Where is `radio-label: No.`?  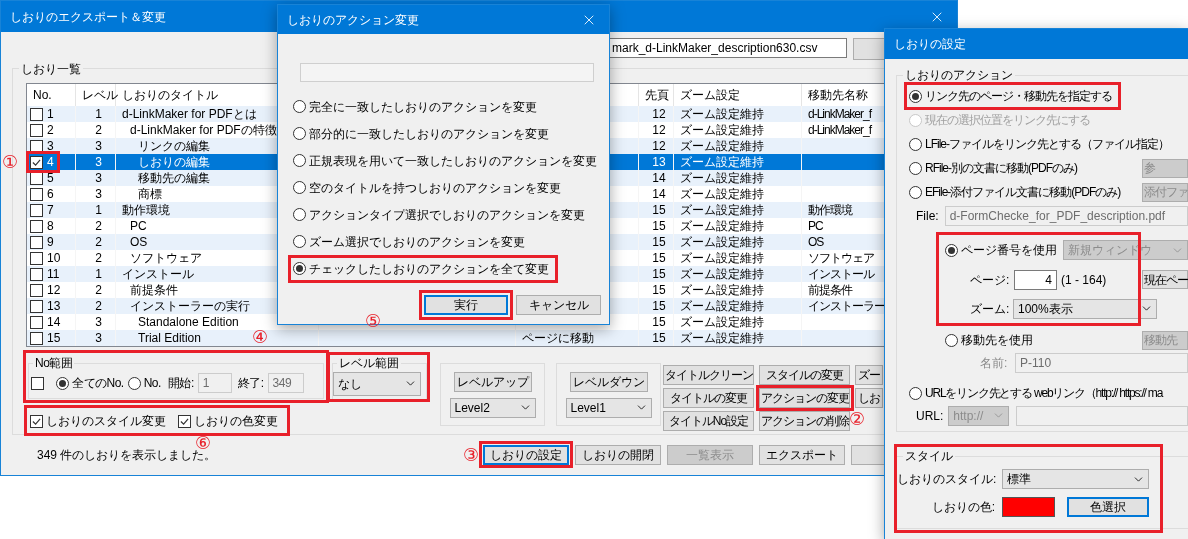 radio-label: No. is located at coordinates (152, 383).